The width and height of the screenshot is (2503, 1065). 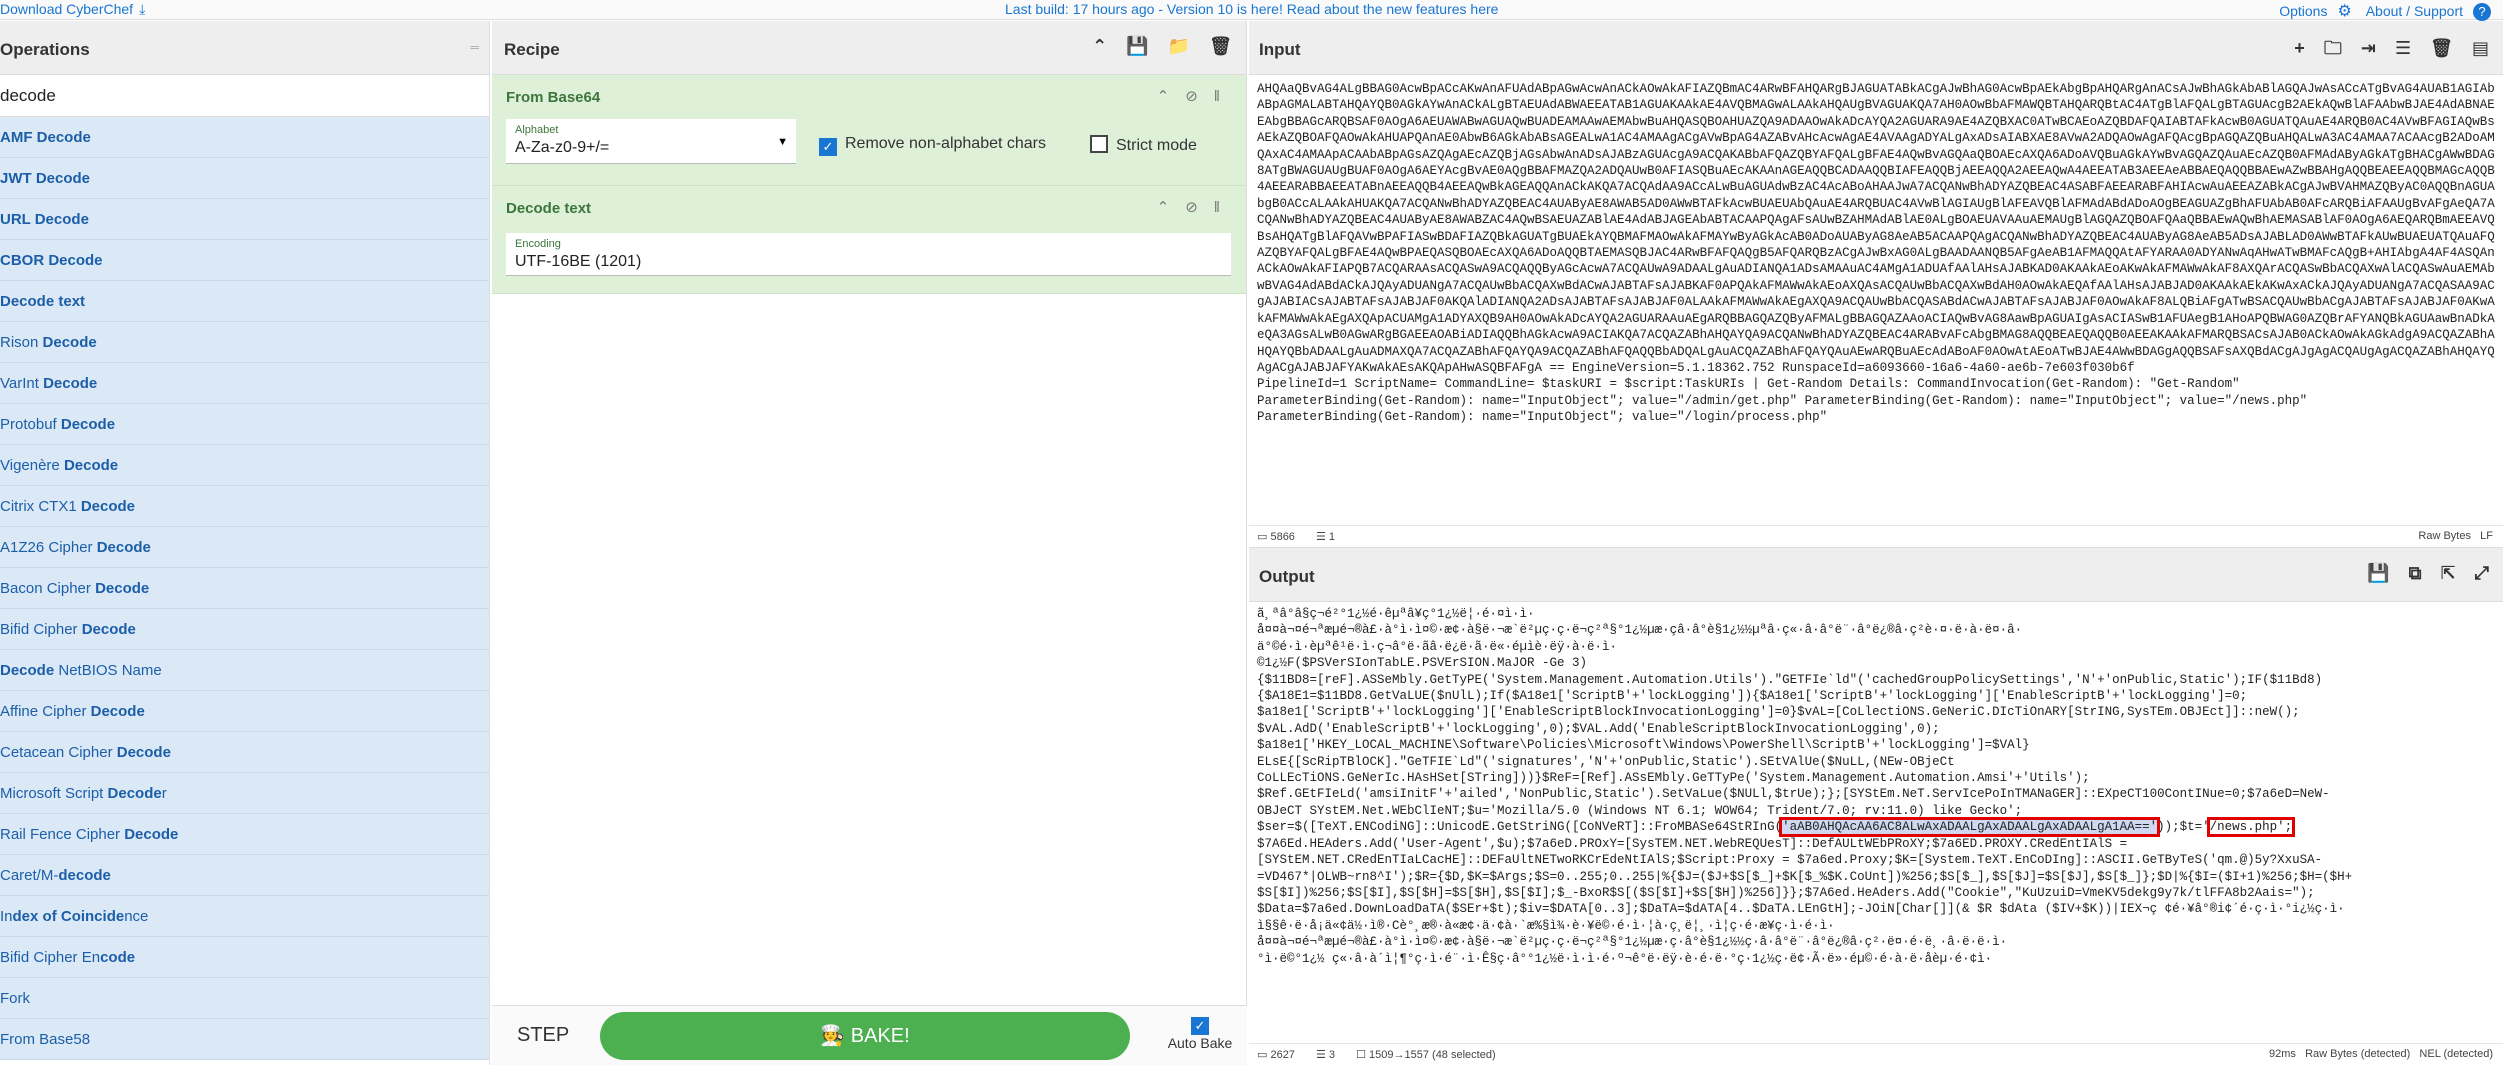 What do you see at coordinates (244, 1039) in the screenshot?
I see `operation-item: From Base58` at bounding box center [244, 1039].